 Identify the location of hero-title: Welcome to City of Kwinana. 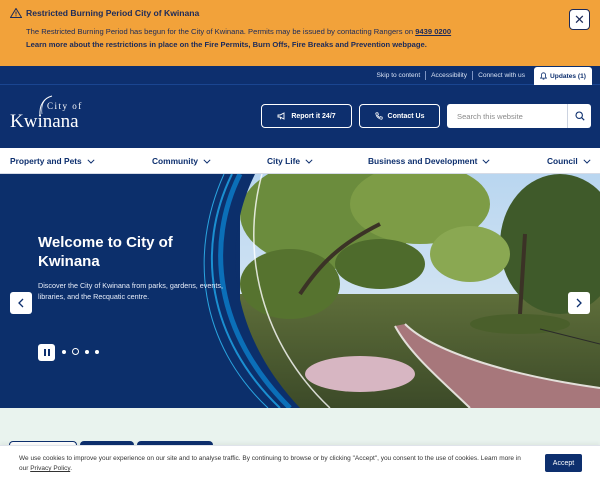
(105, 252).